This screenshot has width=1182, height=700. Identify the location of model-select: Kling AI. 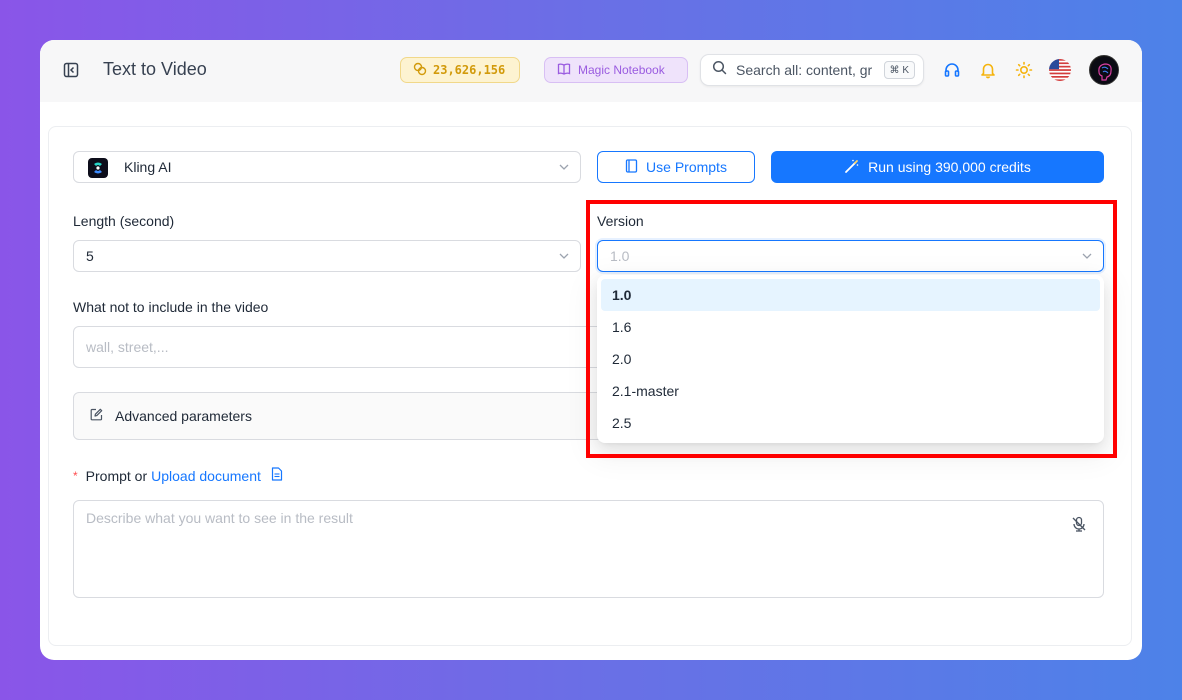
(327, 167).